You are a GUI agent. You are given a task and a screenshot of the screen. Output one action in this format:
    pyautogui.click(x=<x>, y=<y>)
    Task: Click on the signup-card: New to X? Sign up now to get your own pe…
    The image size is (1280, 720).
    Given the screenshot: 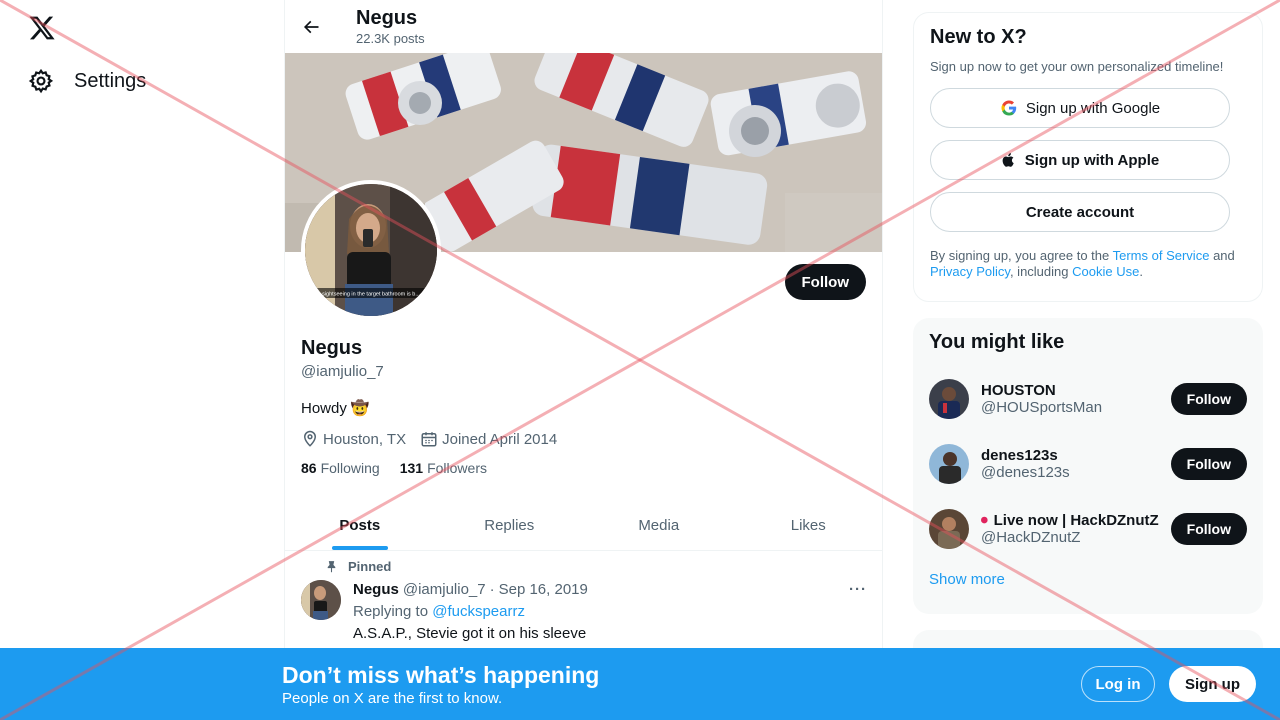 What is the action you would take?
    pyautogui.click(x=1088, y=157)
    